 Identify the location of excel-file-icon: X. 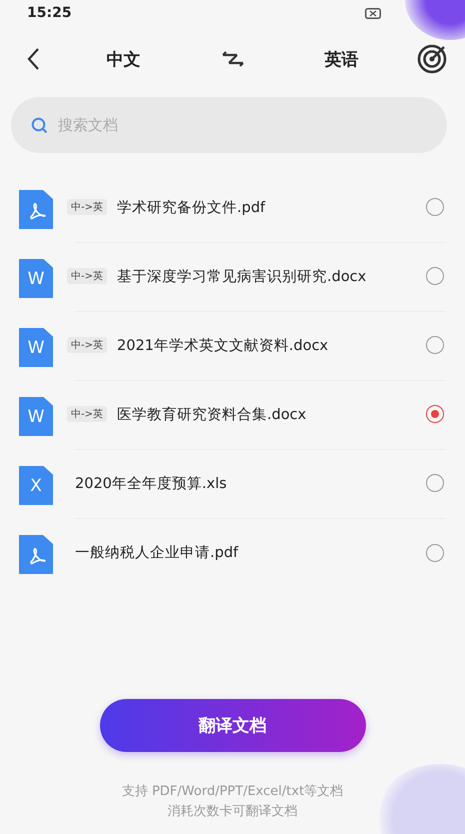
(36, 485).